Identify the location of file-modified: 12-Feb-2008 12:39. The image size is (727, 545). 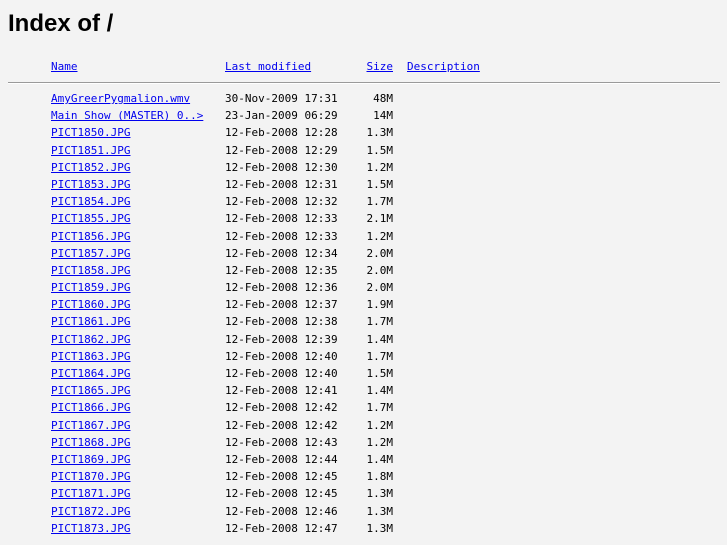
(281, 339).